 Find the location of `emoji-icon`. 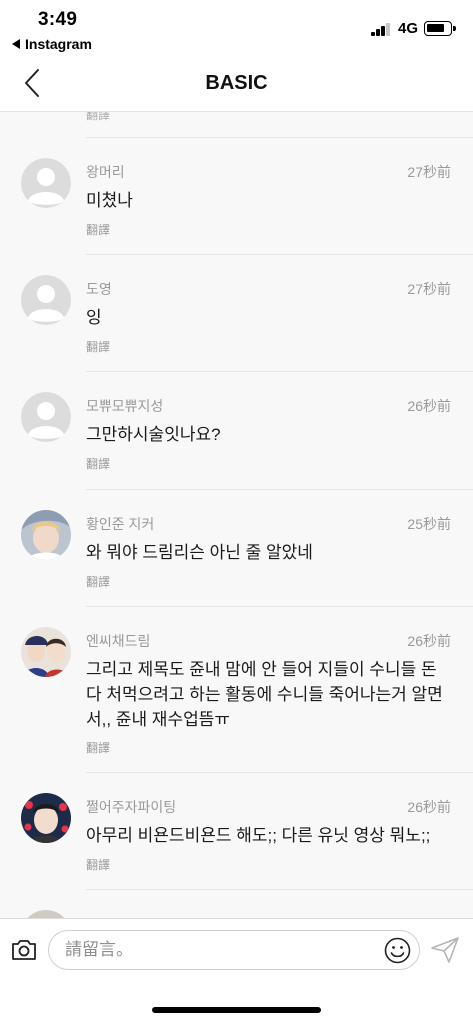

emoji-icon is located at coordinates (397, 950).